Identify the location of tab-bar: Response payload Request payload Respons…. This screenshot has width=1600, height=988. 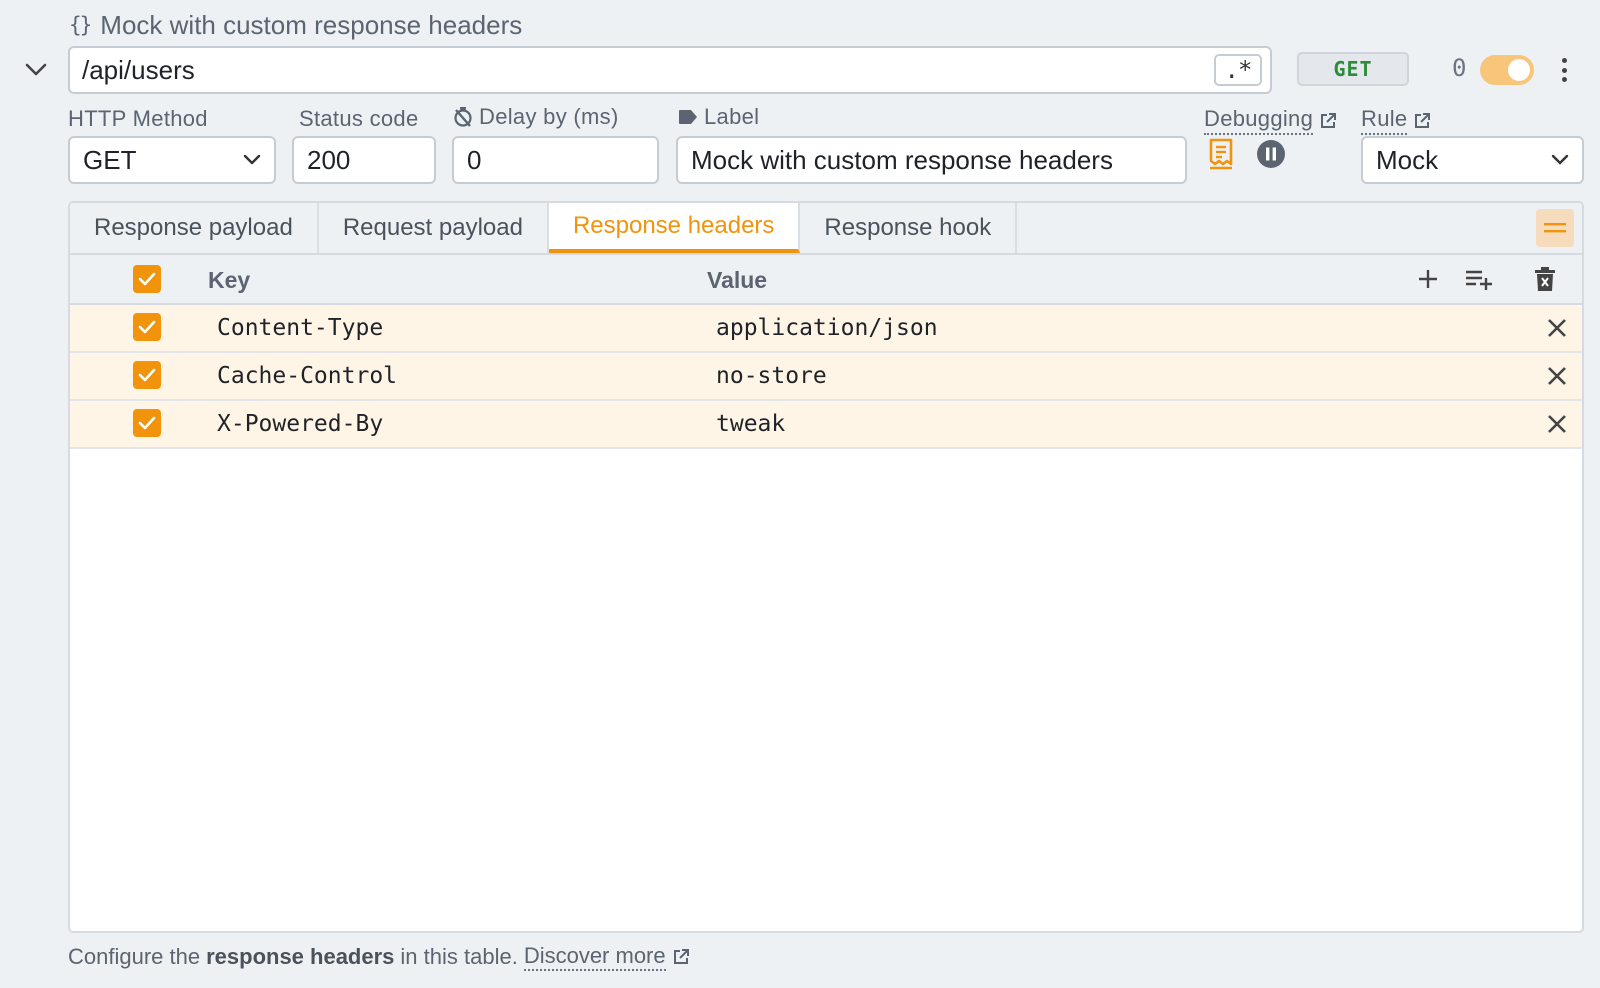
(826, 229).